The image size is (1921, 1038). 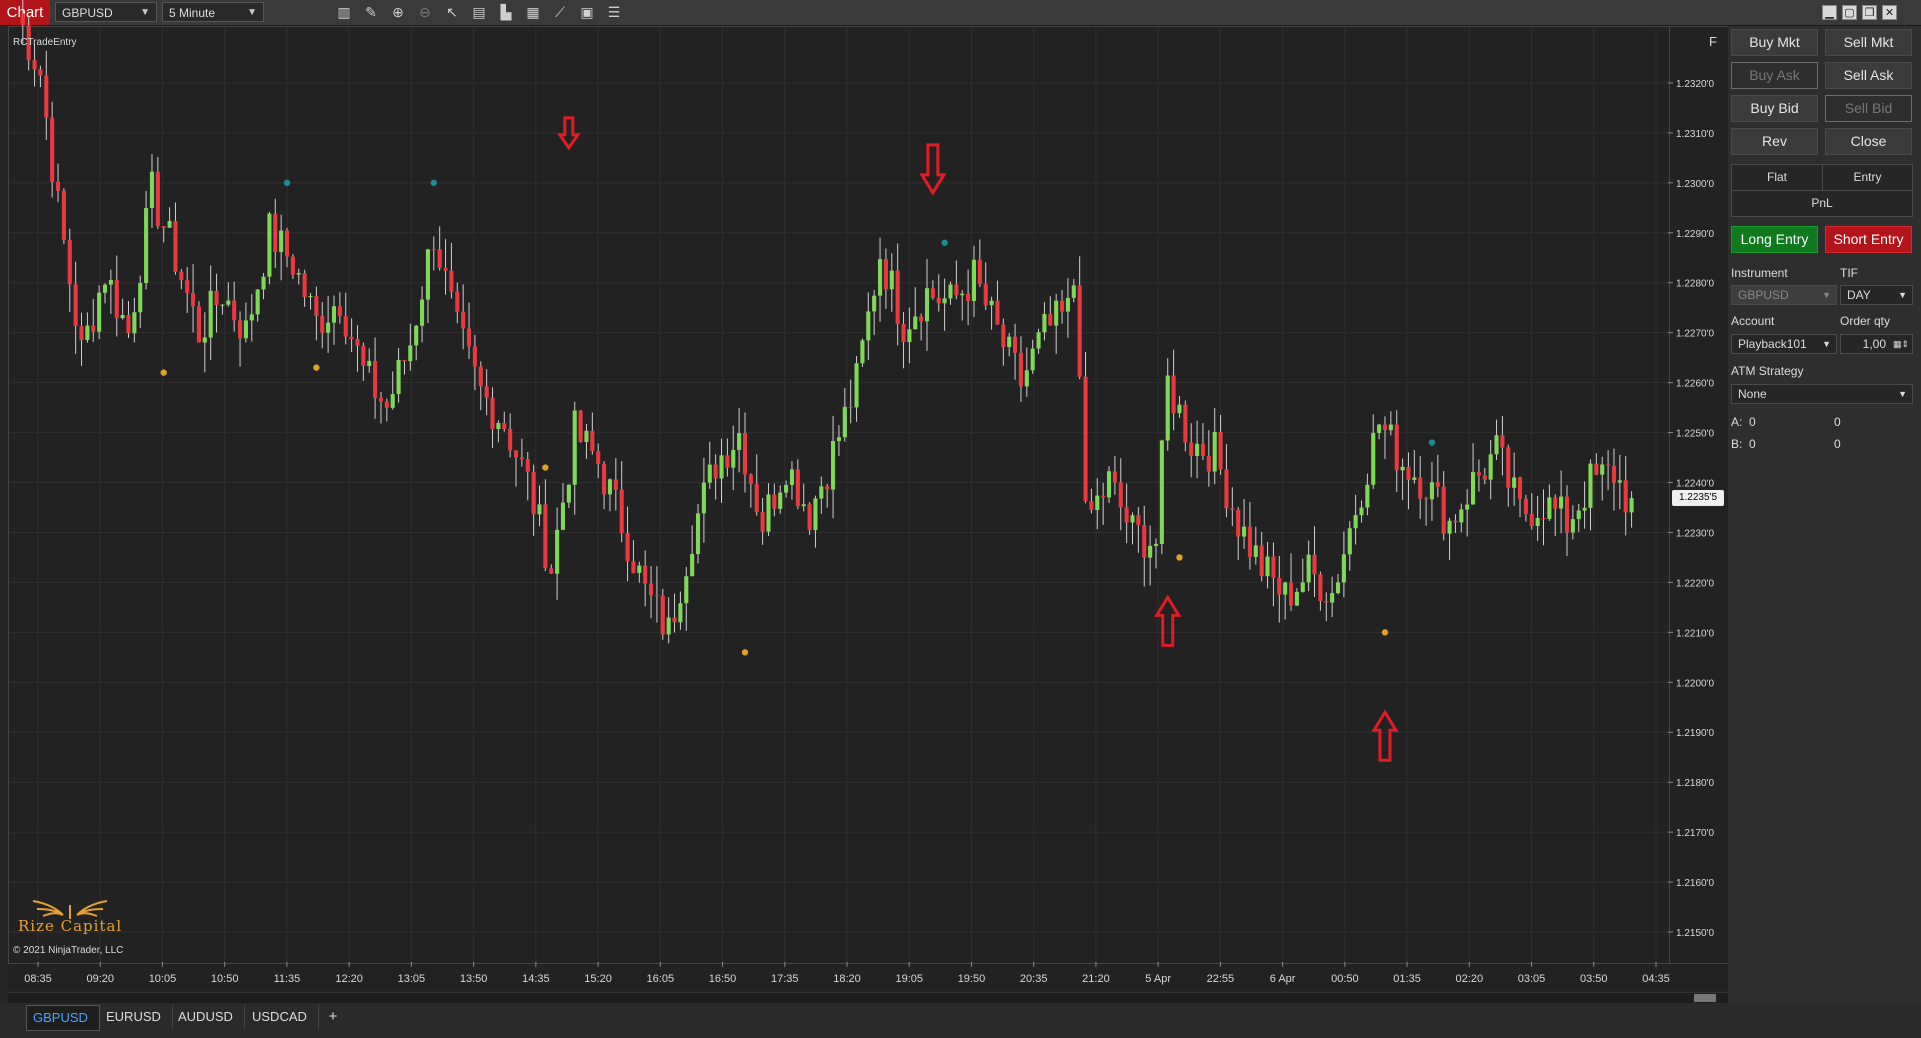 I want to click on atm-strategy-select: None ▼, so click(x=1822, y=394).